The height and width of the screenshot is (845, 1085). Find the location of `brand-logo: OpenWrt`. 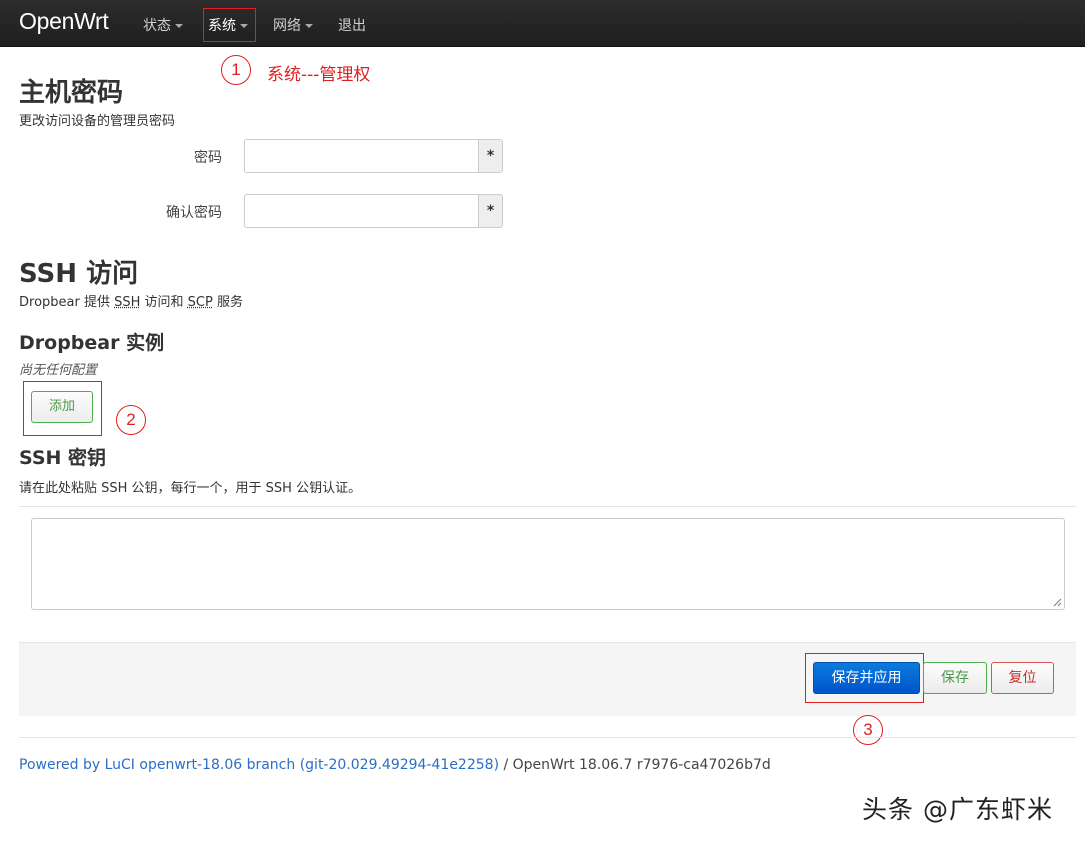

brand-logo: OpenWrt is located at coordinates (64, 21).